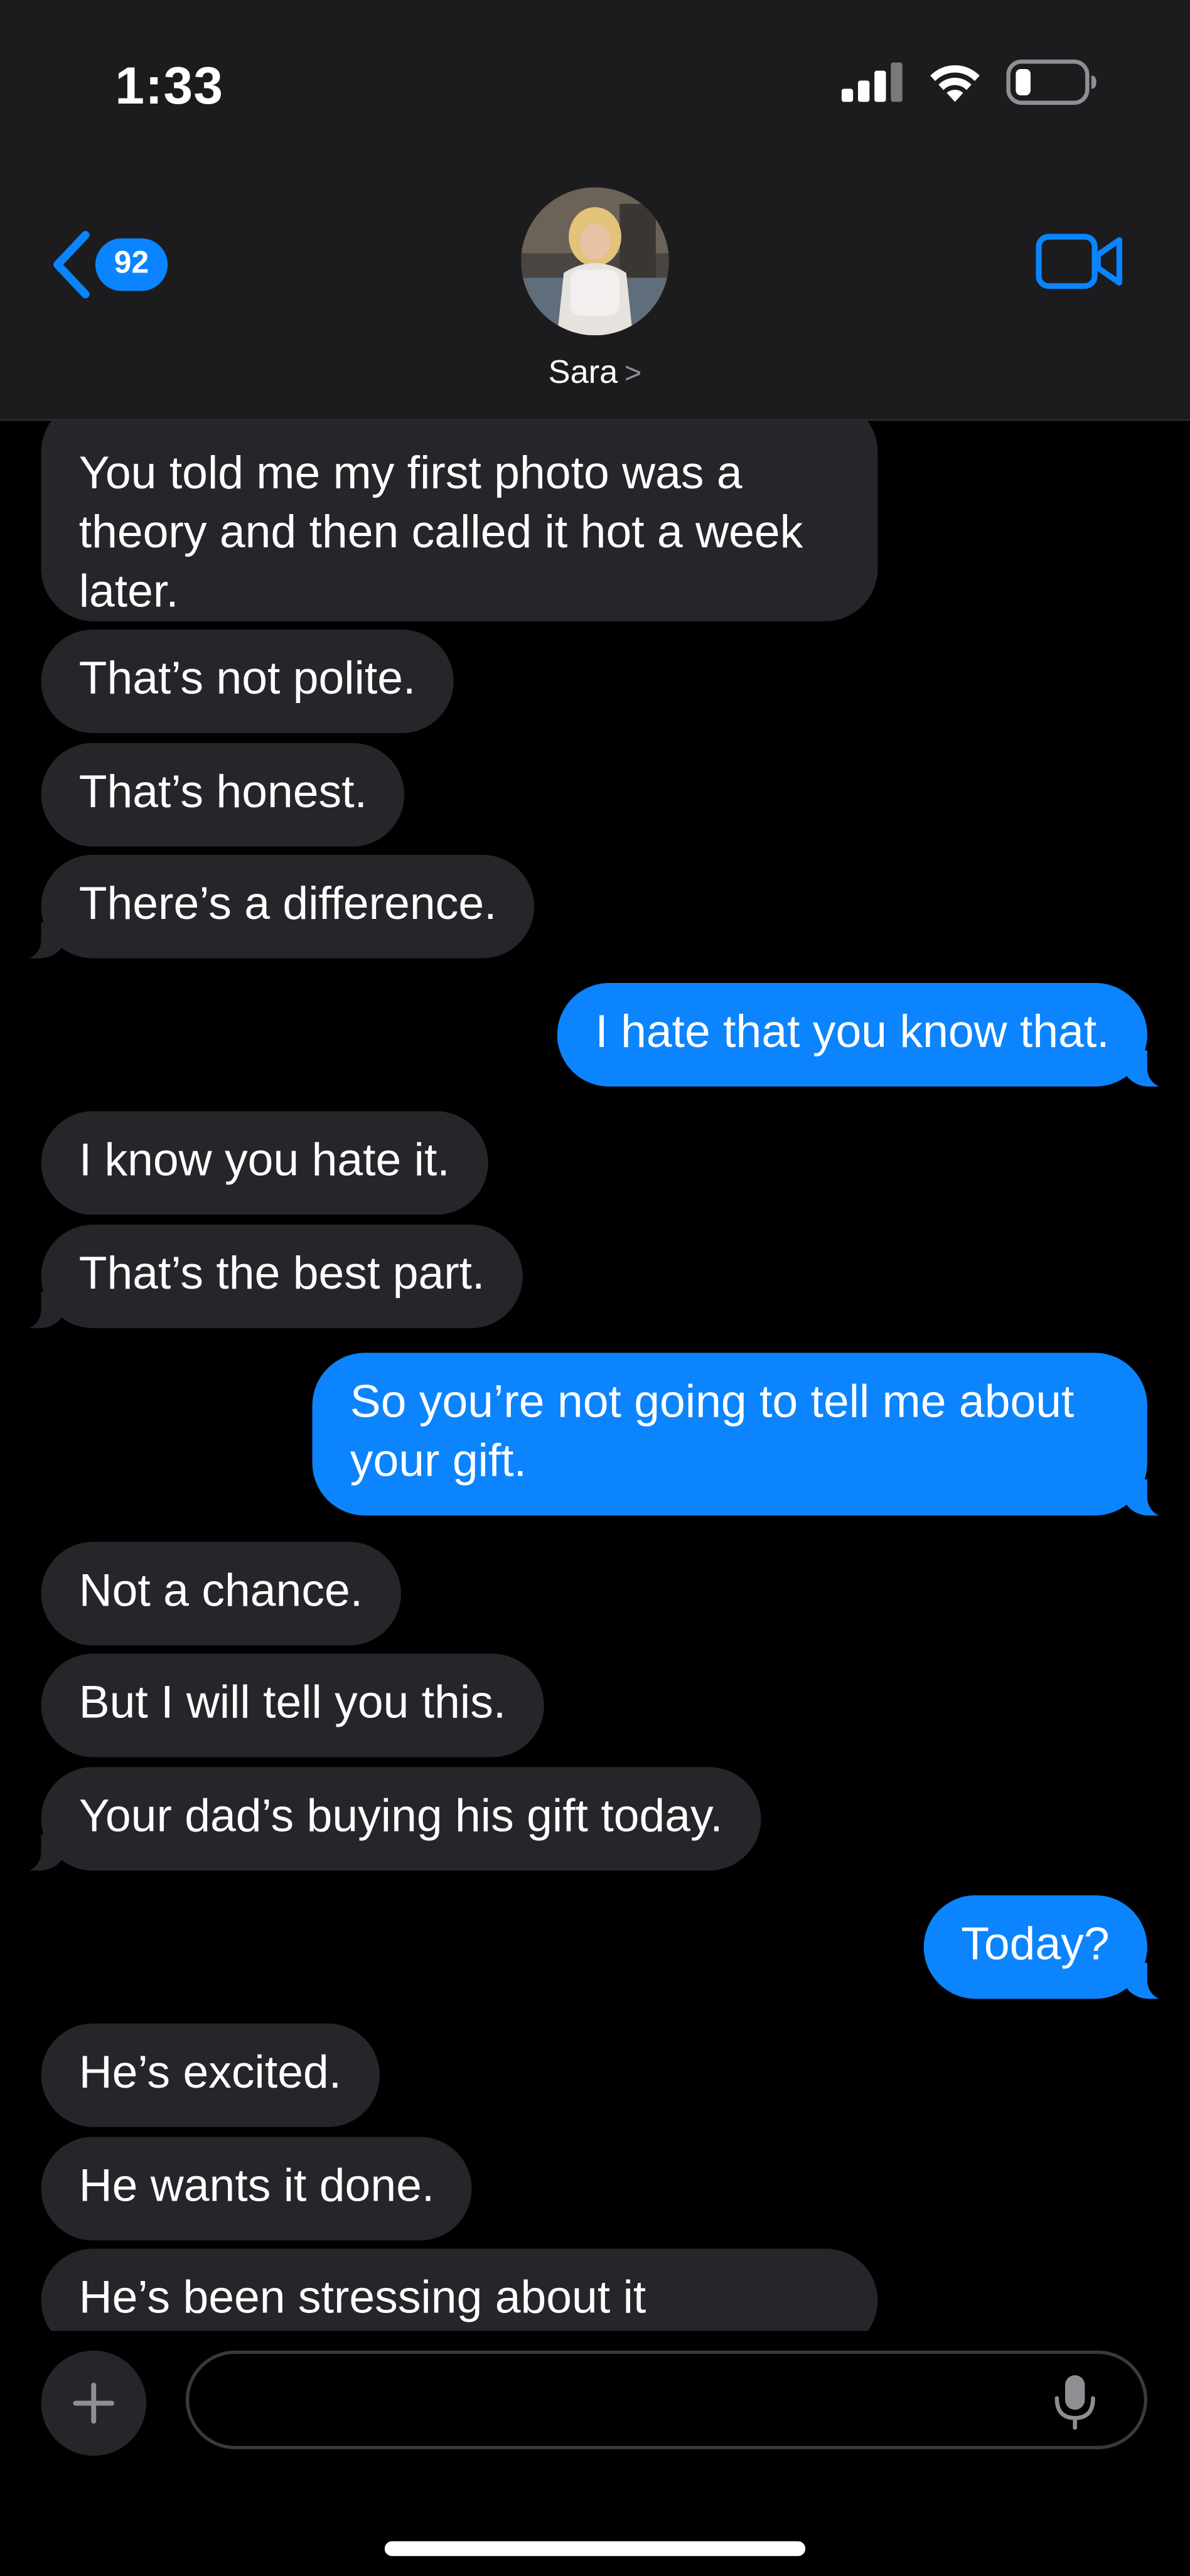 The image size is (1190, 2576). I want to click on video-call-button, so click(1080, 265).